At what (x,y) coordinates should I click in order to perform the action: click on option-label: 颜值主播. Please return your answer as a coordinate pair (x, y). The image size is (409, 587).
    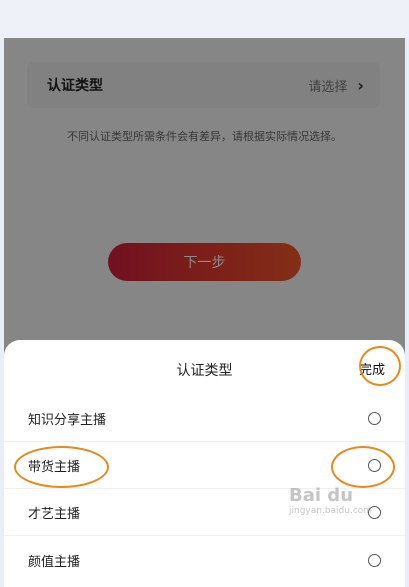
    Looking at the image, I should click on (54, 562).